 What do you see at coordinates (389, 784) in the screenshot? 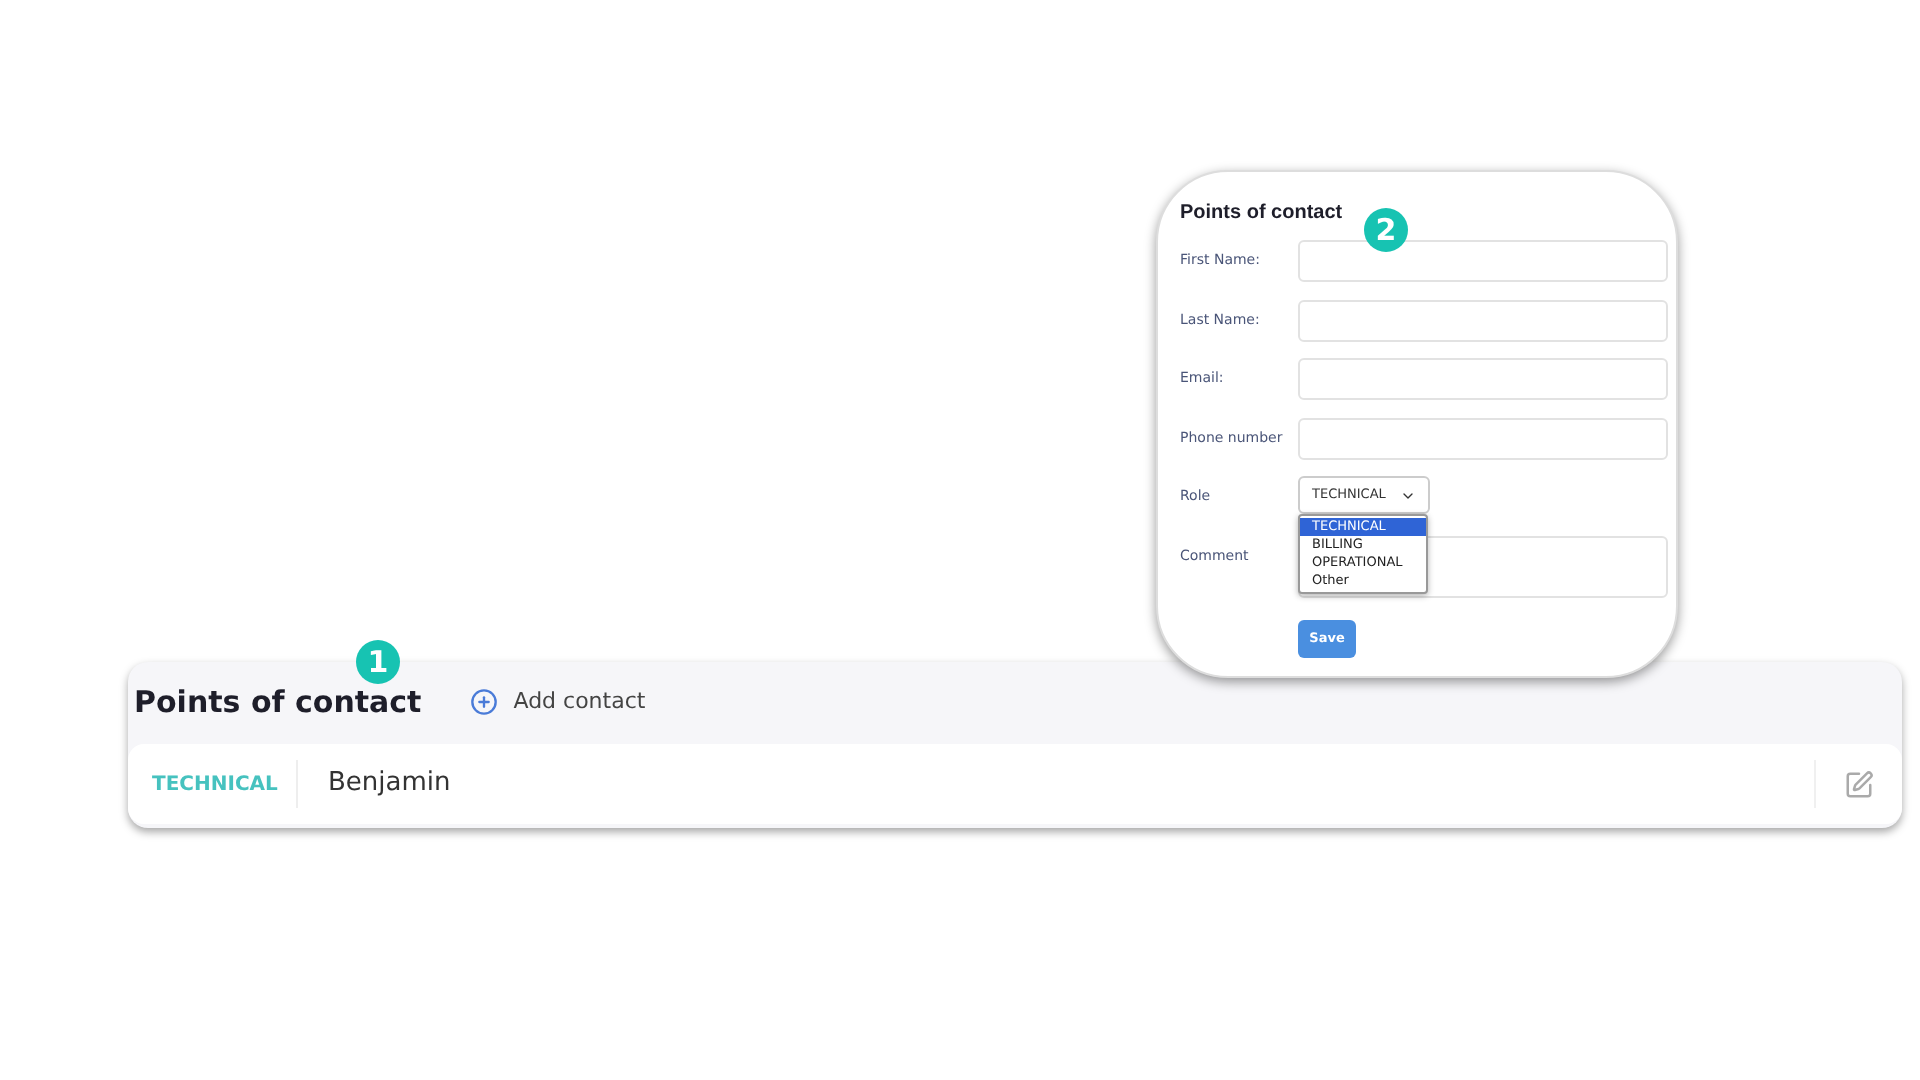
I see `contact-name: Benjamin` at bounding box center [389, 784].